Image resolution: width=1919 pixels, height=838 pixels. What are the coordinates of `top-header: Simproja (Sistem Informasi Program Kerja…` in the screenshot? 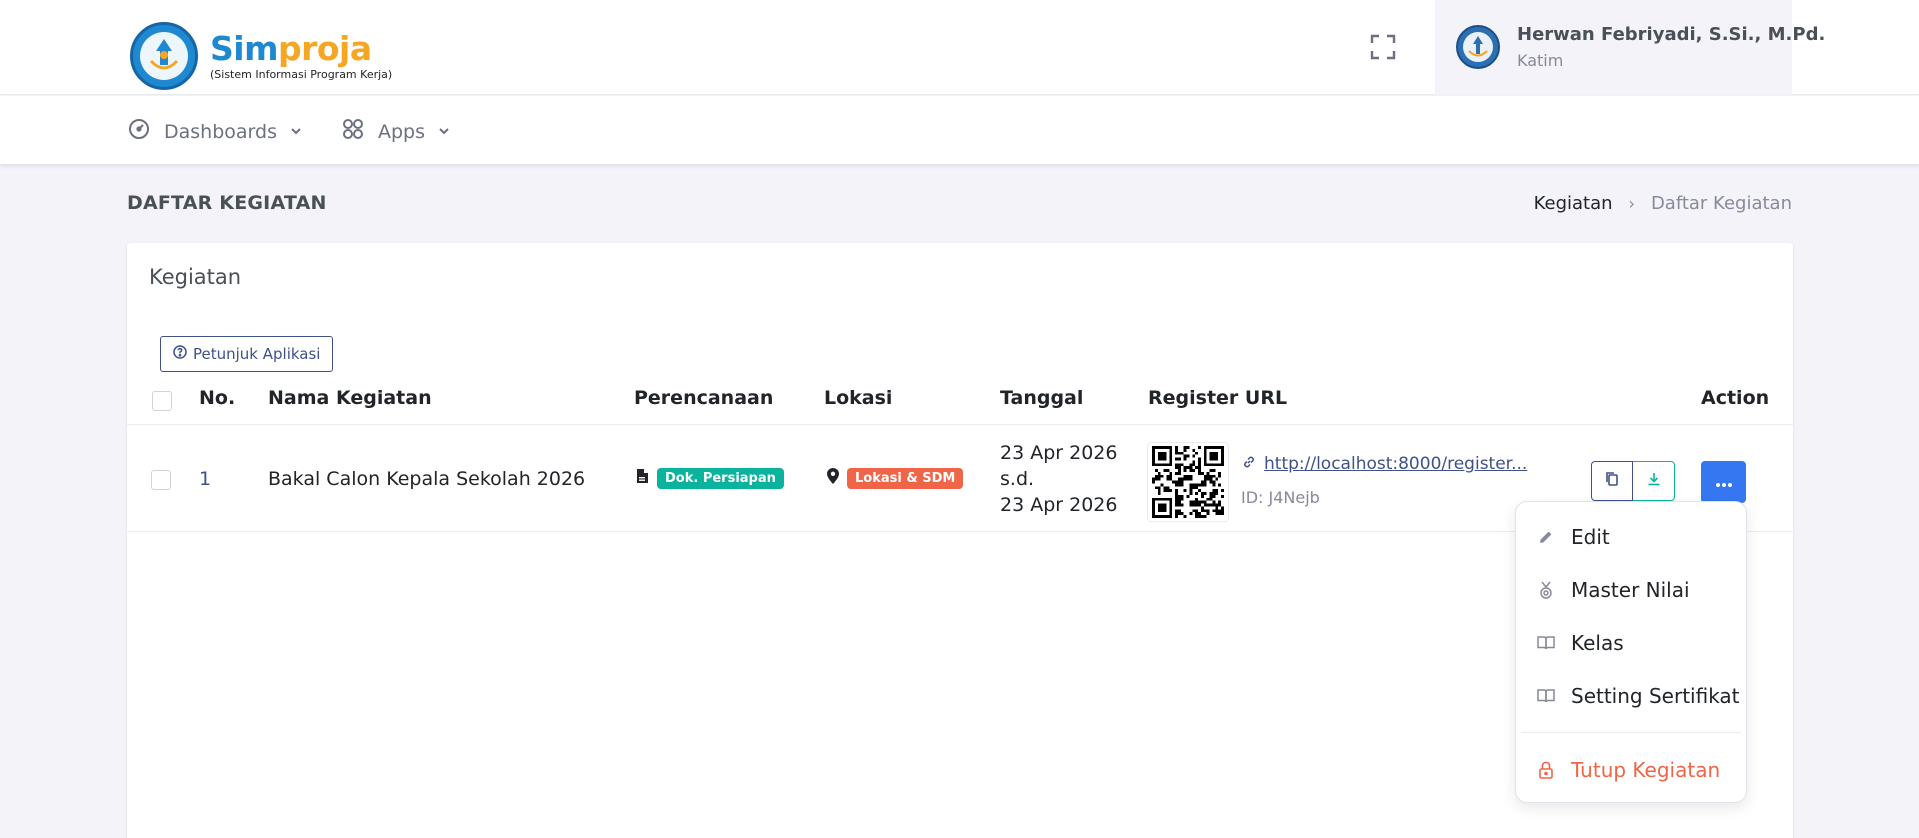 It's located at (959, 47).